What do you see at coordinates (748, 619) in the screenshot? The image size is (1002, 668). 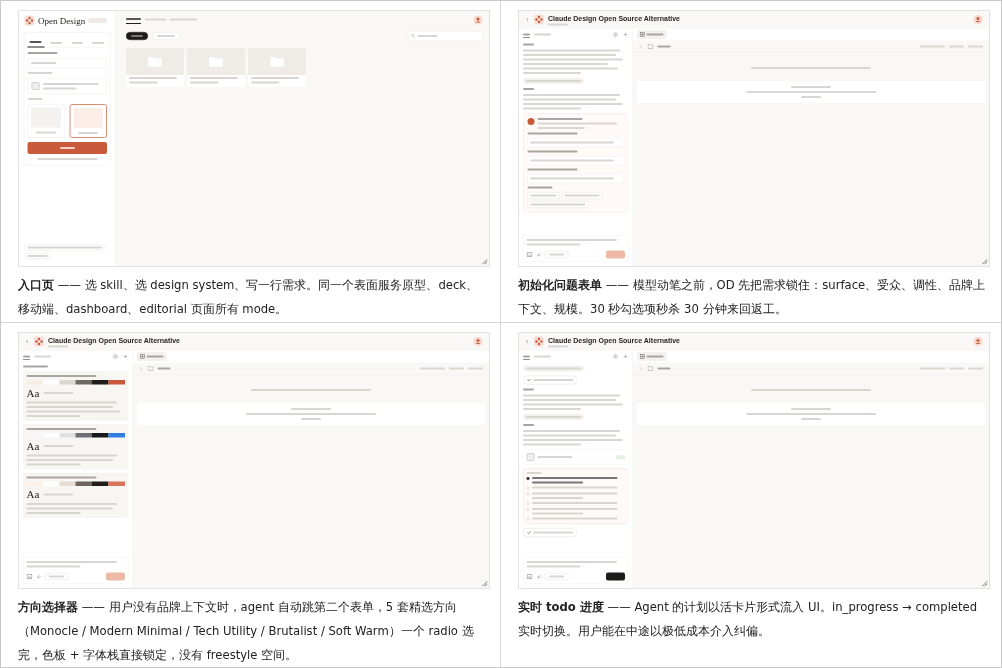 I see `caption: 实时 todo 进度 —— Agent 的计划以活卡片形式流入 UI。in_progress → completed 实时切换。用户能在中途以极低成本介入纠偏。` at bounding box center [748, 619].